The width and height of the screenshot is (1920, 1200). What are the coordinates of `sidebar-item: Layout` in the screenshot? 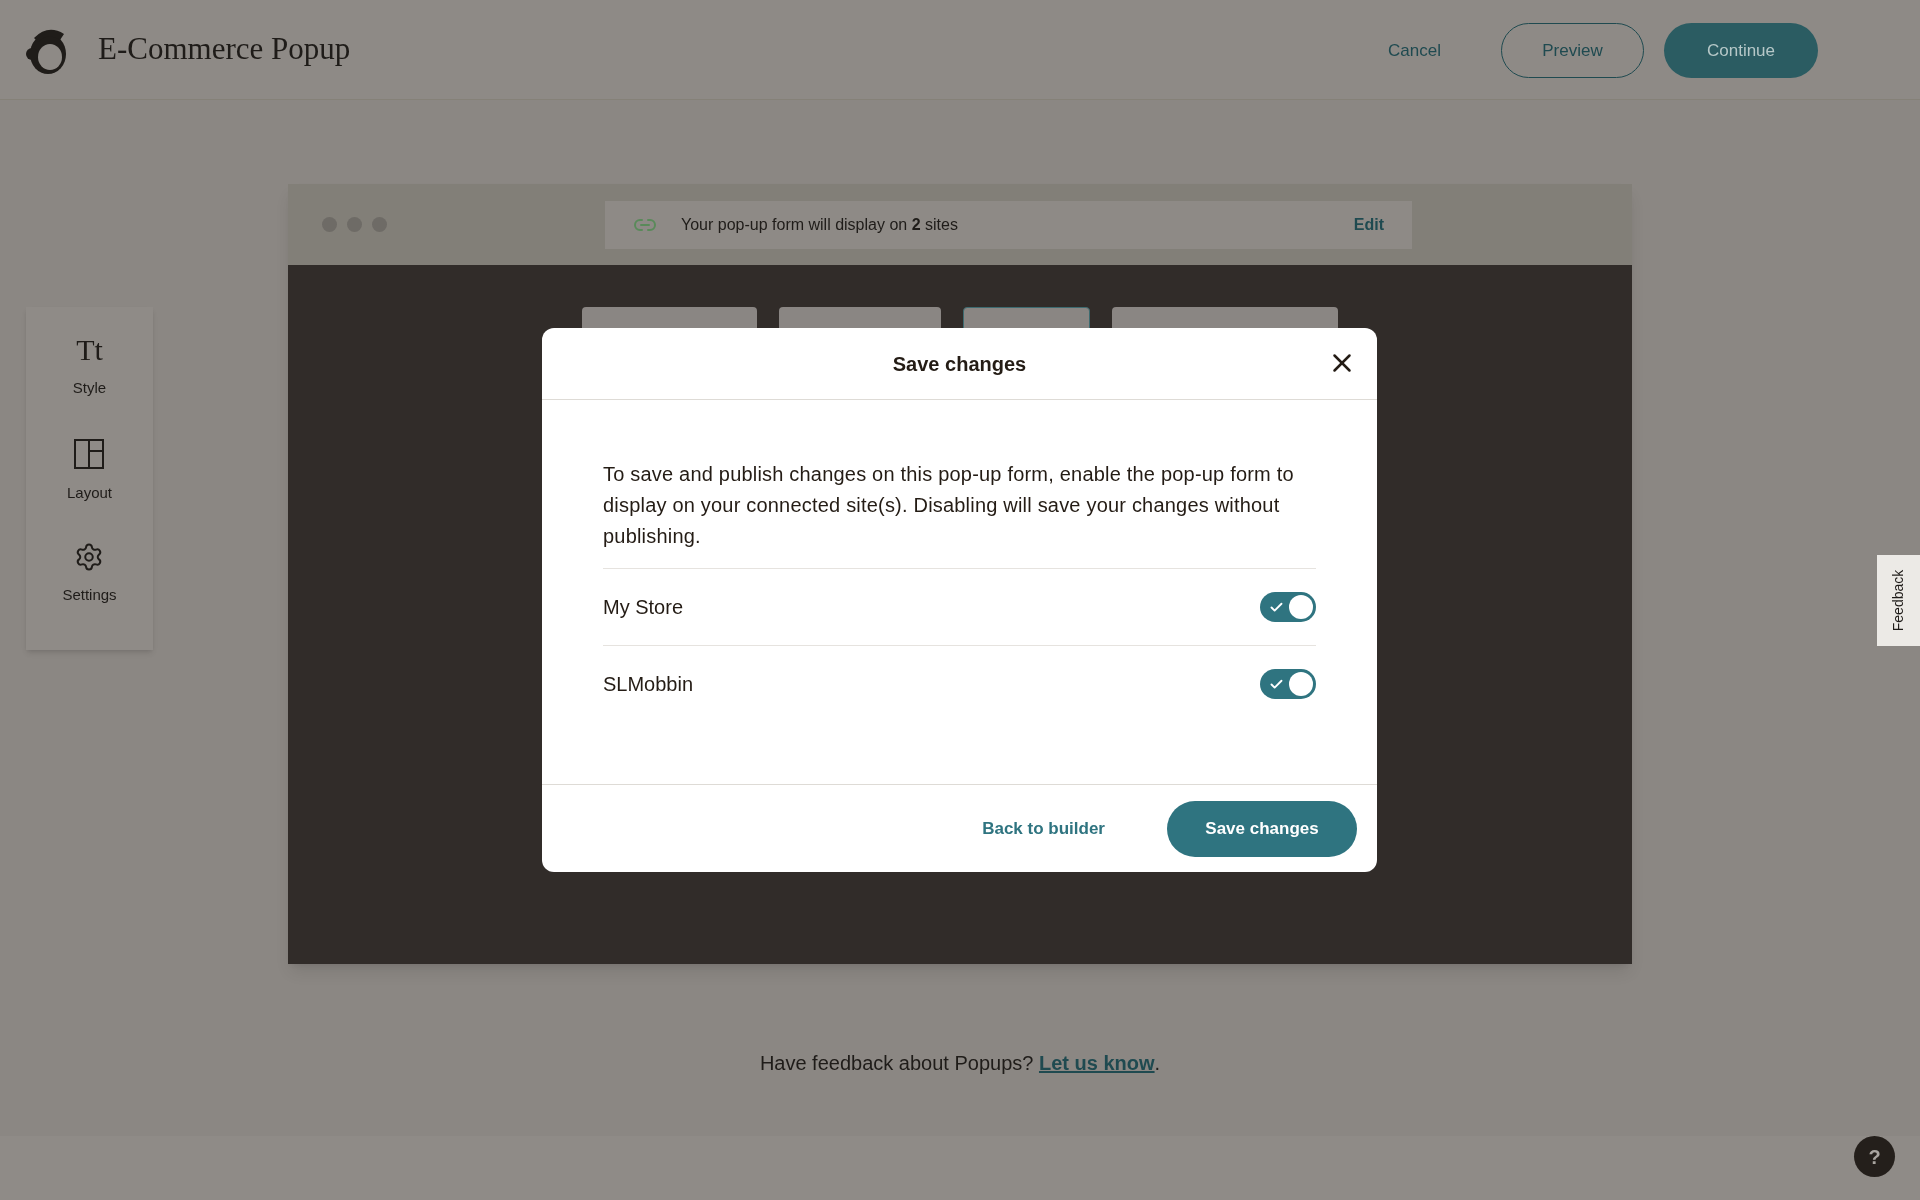 It's located at (89, 470).